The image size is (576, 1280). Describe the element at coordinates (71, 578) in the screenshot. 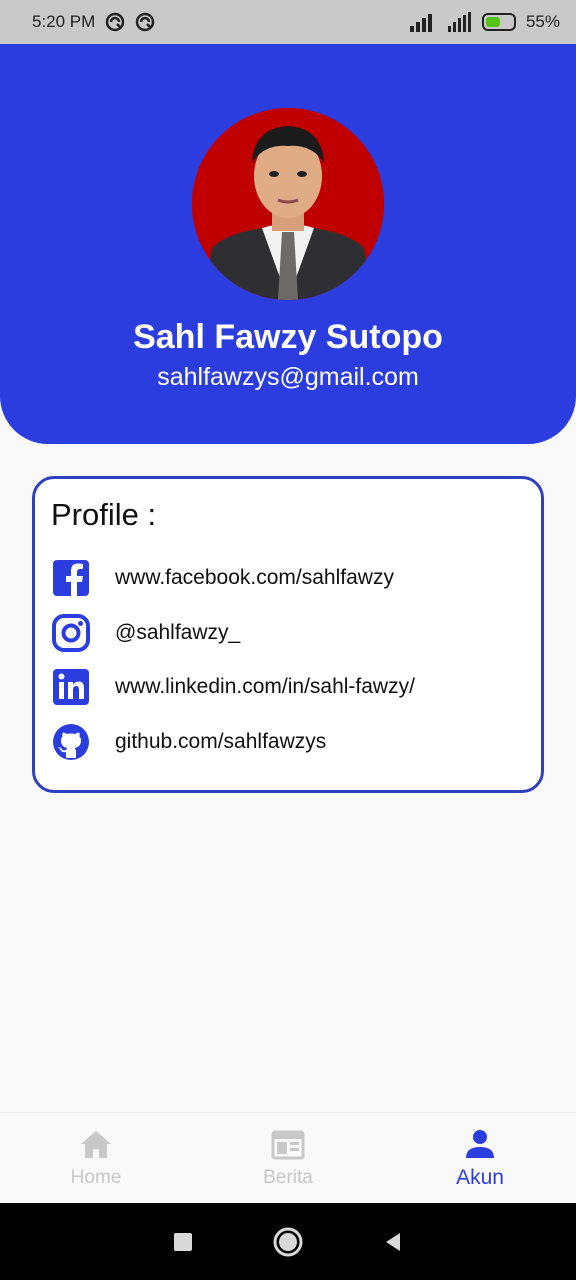

I see `facebook-icon` at that location.